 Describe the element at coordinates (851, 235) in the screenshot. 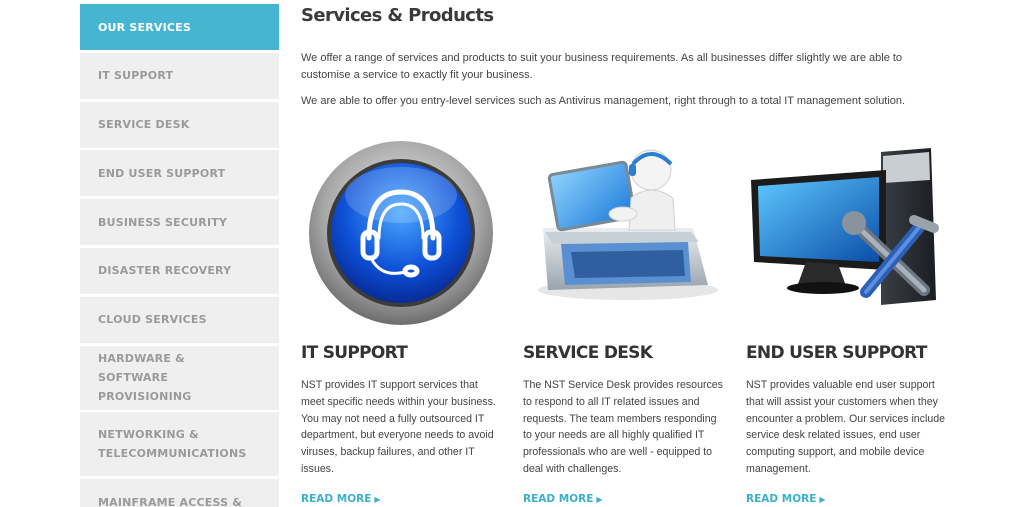

I see `computer-tools-icon` at that location.